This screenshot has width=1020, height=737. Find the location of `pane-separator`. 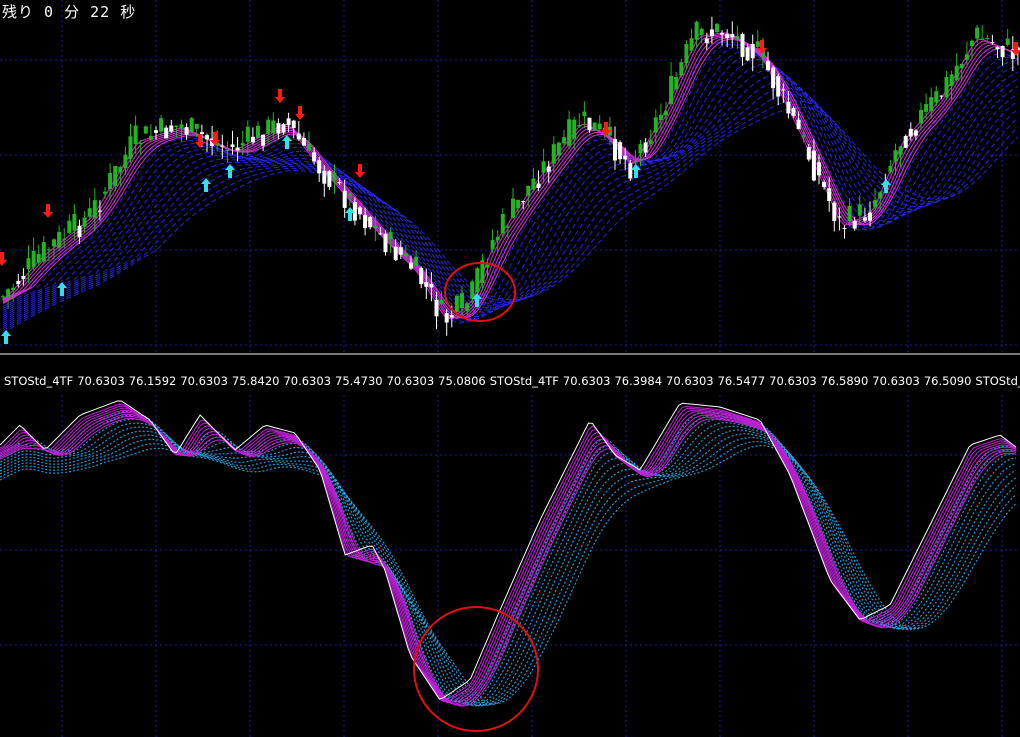

pane-separator is located at coordinates (510, 354).